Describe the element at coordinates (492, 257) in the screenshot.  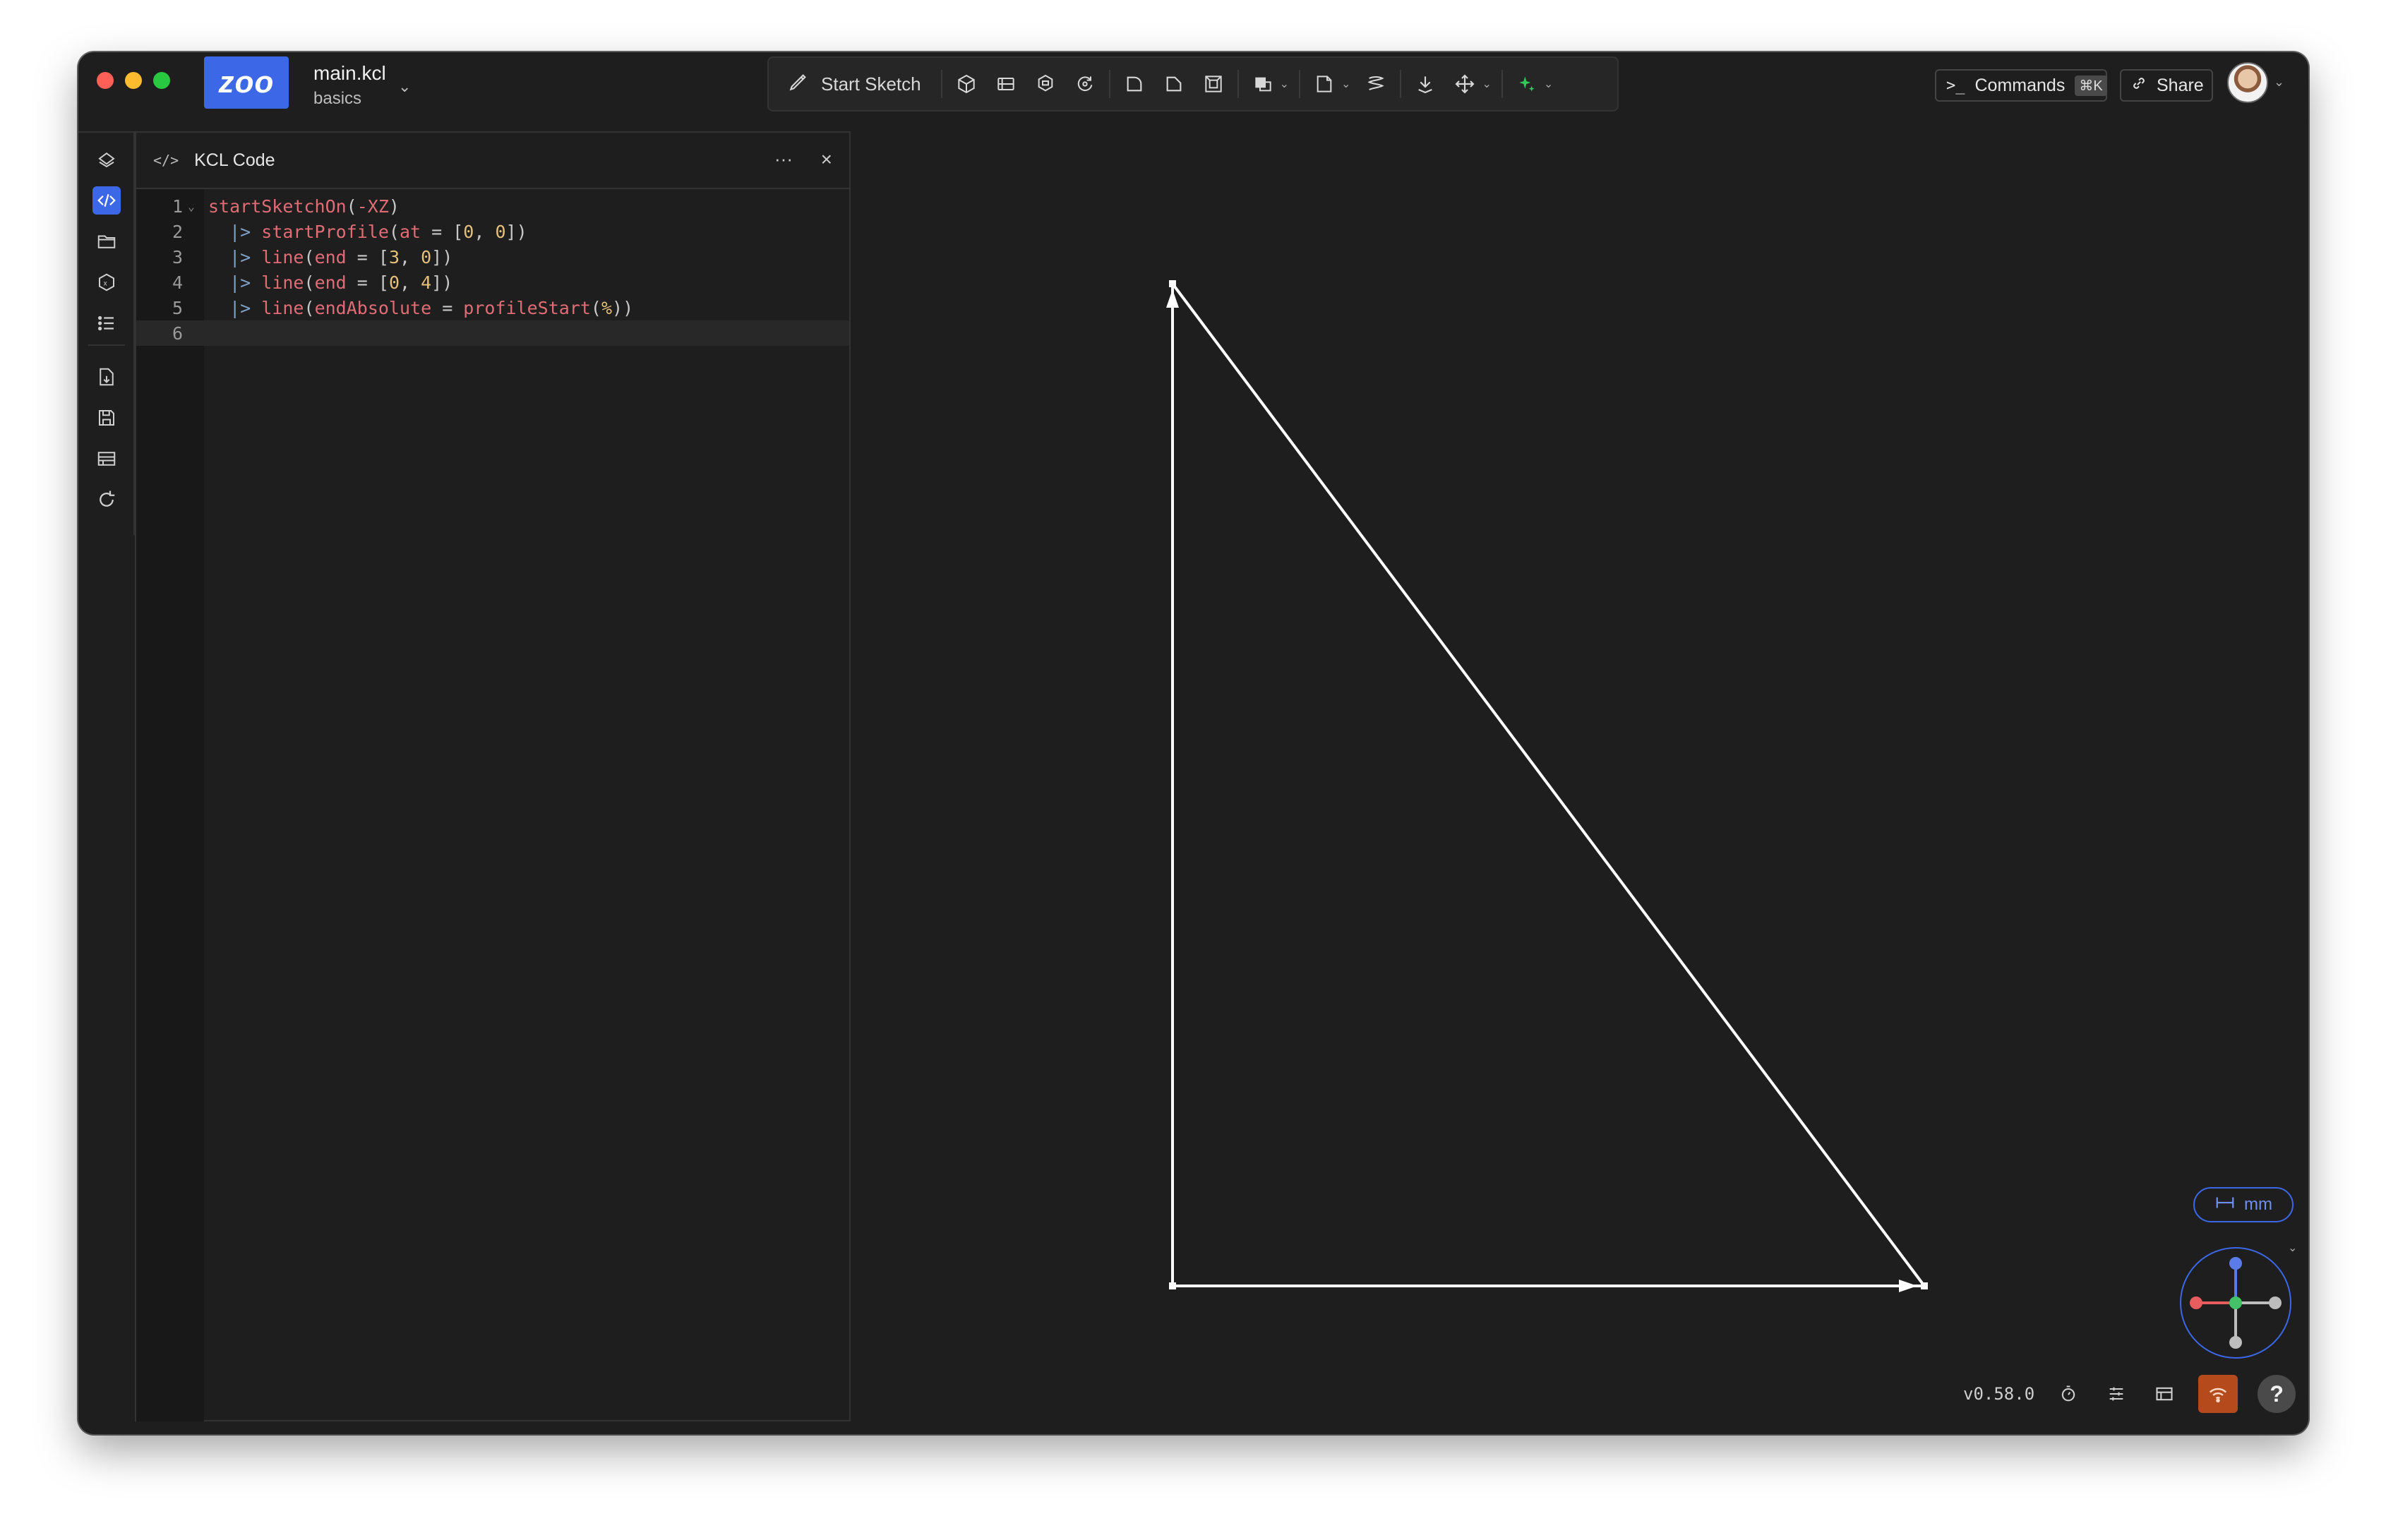
I see `code-line: 3 |> line(end = [3, 0])` at that location.